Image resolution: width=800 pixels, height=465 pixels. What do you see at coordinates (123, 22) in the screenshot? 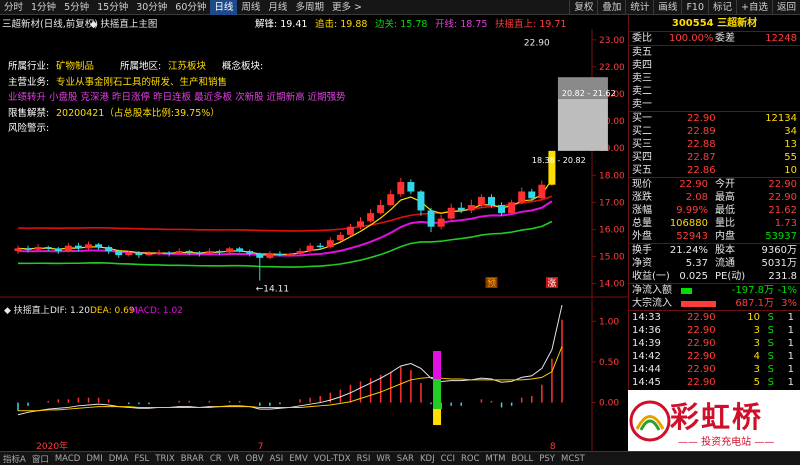
I see `indicator-name: ◆ 扶摇直上主图` at bounding box center [123, 22].